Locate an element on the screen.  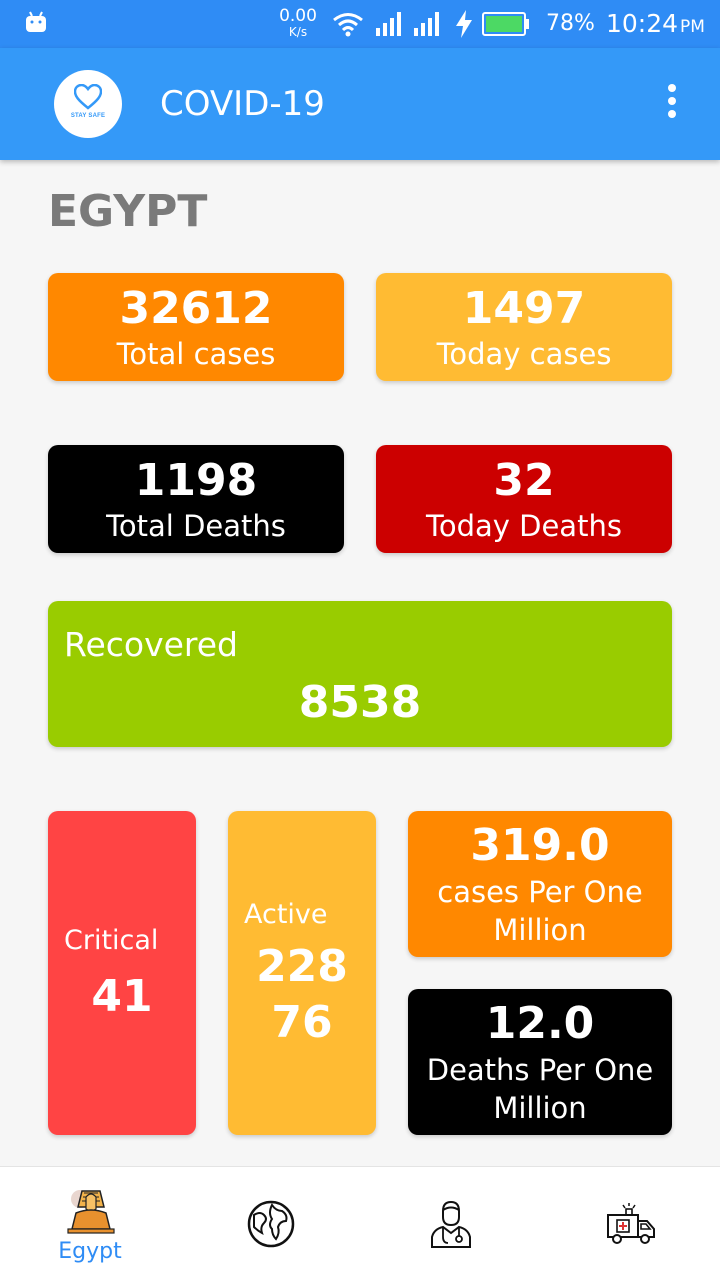
globe-icon is located at coordinates (271, 1224).